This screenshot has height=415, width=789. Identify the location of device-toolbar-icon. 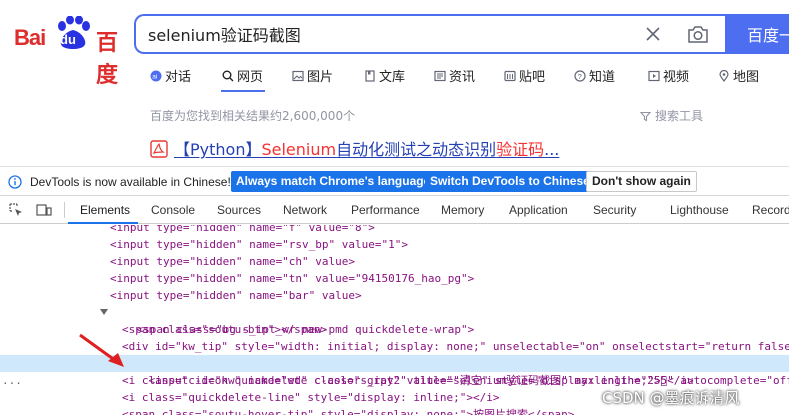
(44, 210).